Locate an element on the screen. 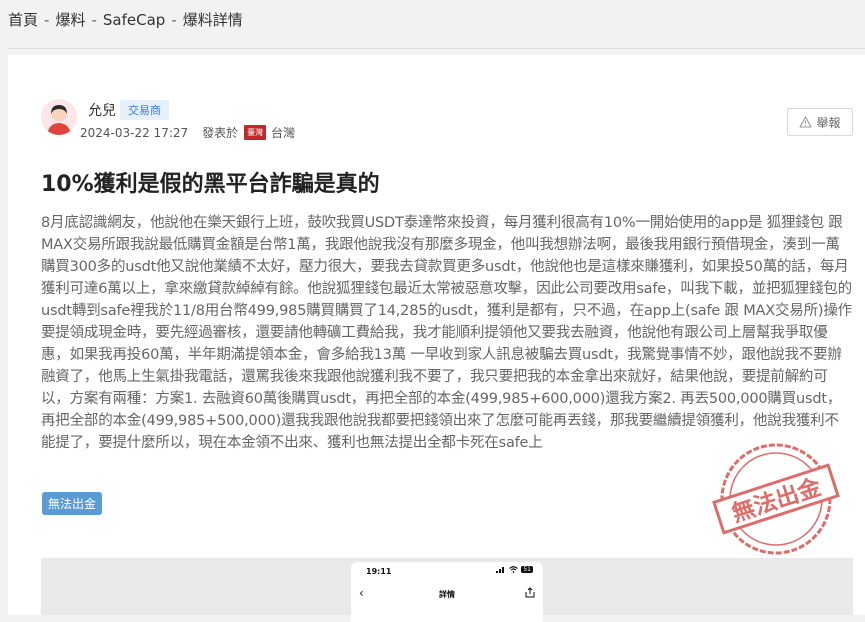 This screenshot has height=622, width=865. post-meta: 2024-03-22 17:27 發表於 臺灣 台灣 is located at coordinates (187, 132).